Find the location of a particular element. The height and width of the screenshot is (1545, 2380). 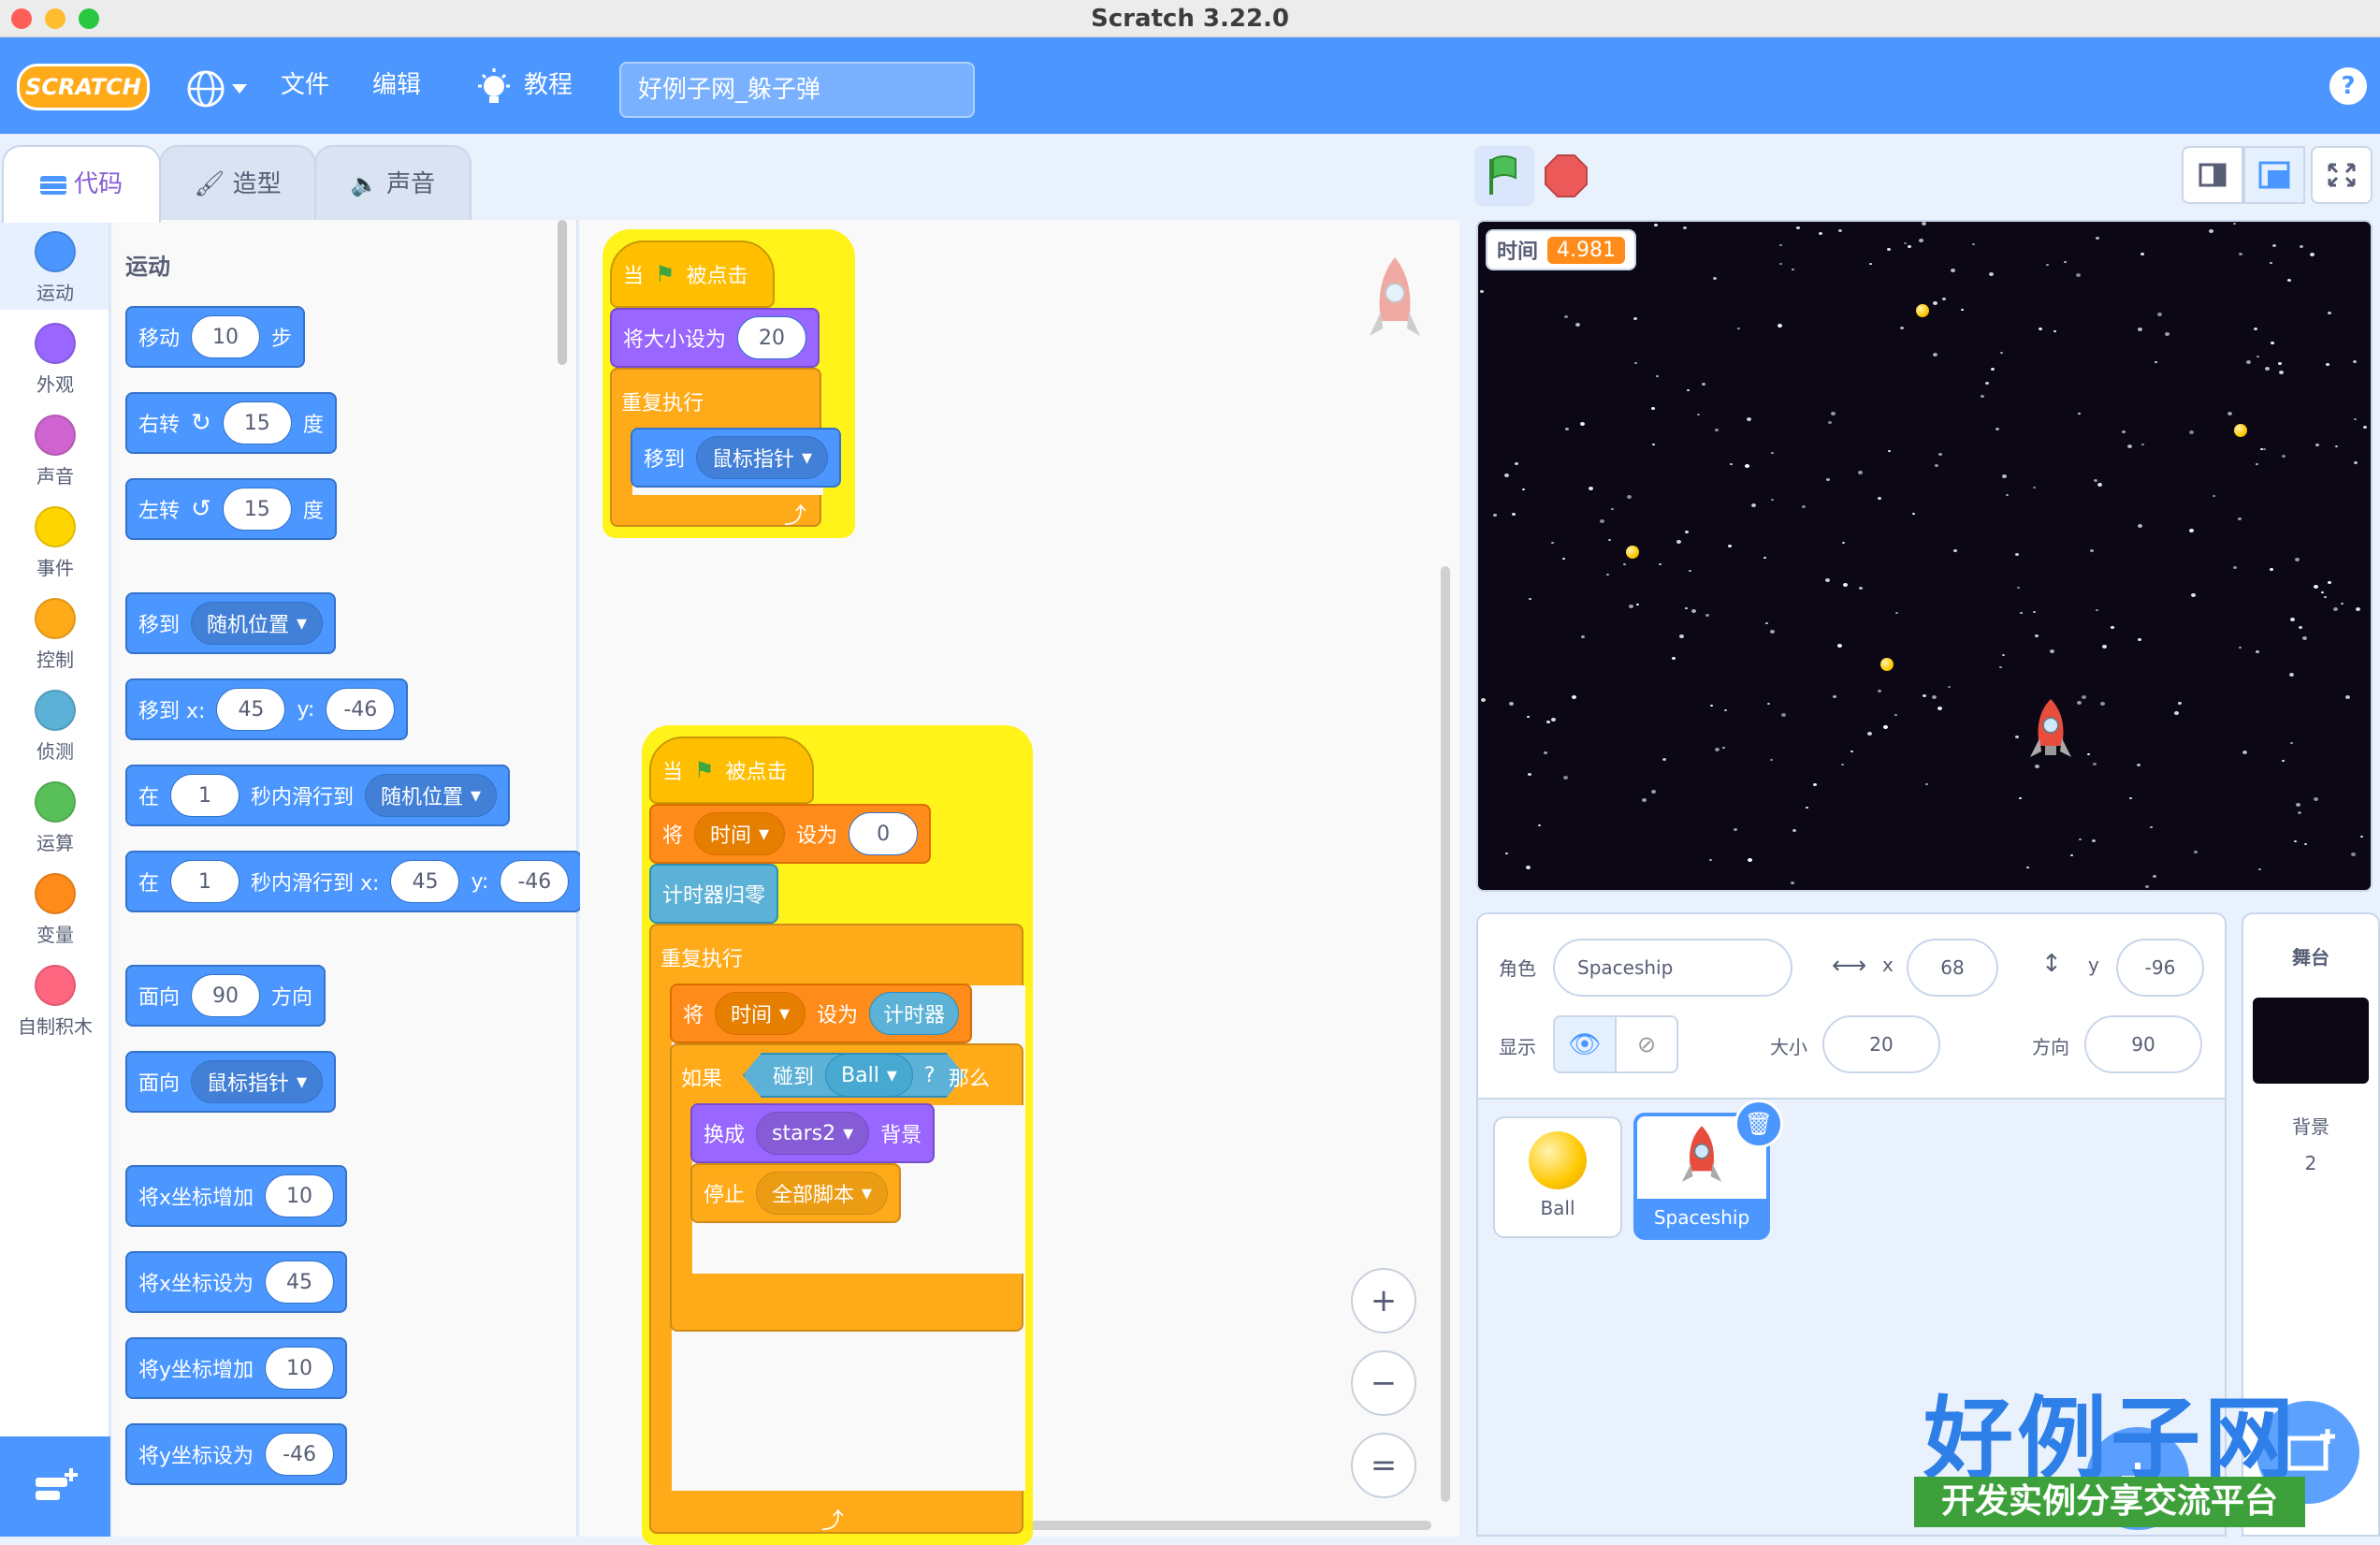

script1-set-size: 将大小设为 20 is located at coordinates (715, 338).